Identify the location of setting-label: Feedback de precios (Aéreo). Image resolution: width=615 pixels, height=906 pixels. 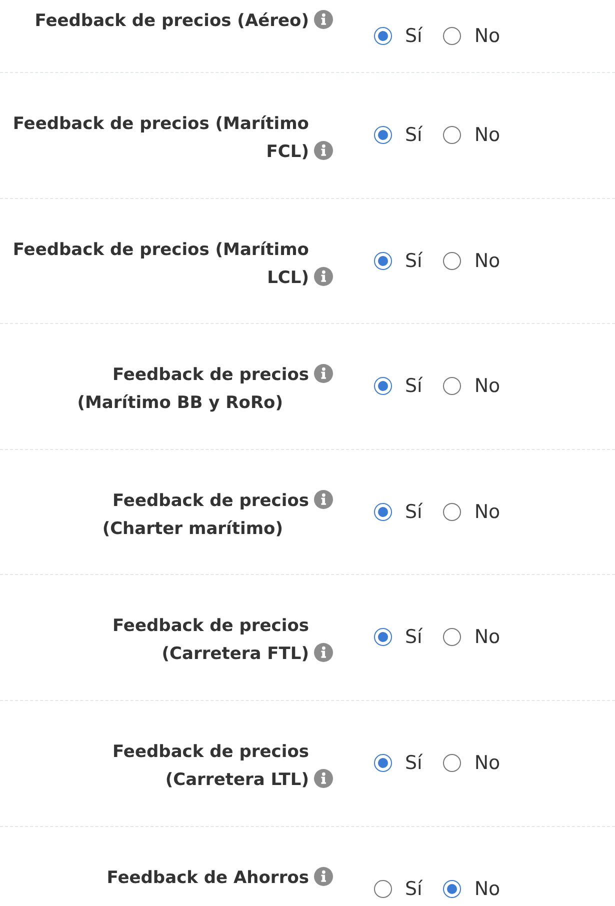
(171, 21).